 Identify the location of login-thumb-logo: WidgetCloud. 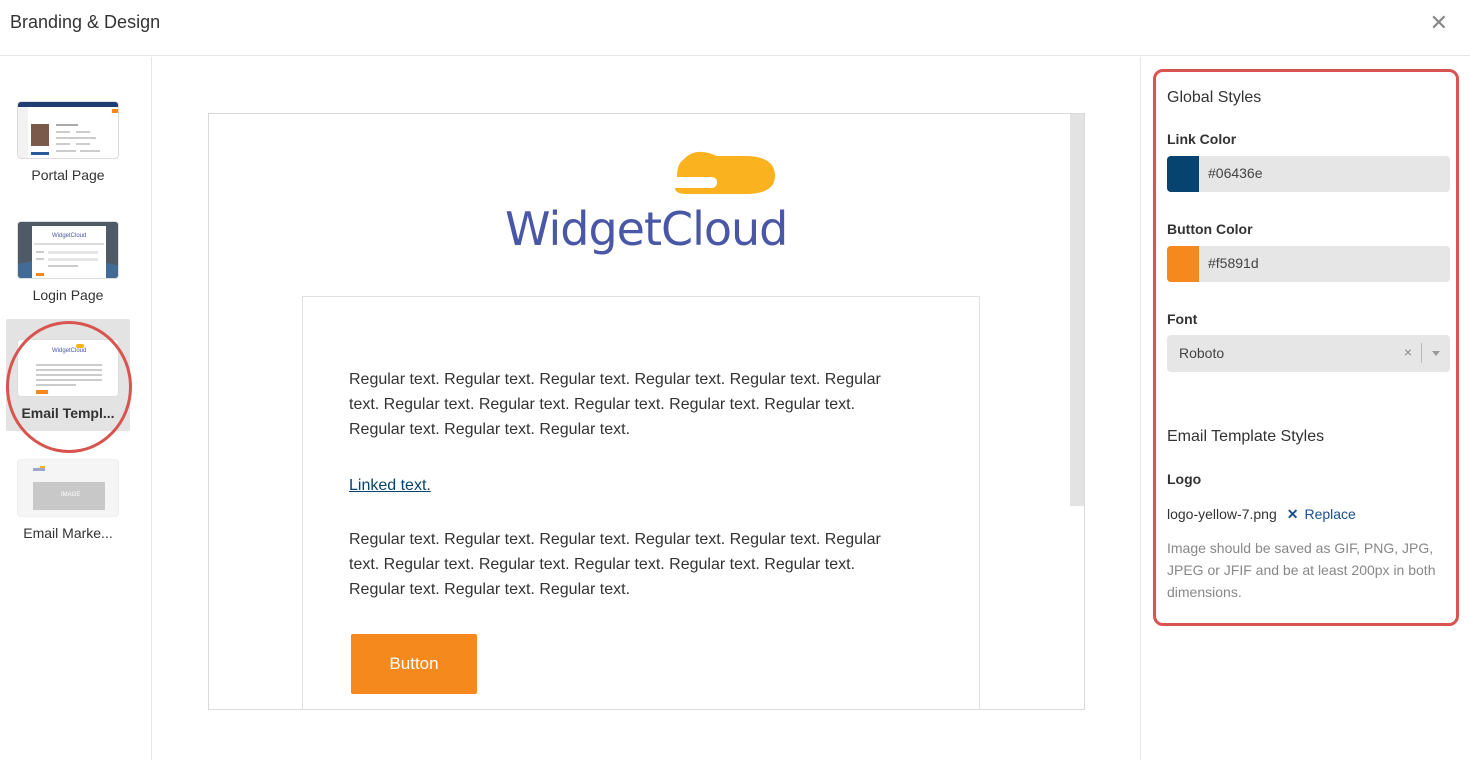
(69, 236).